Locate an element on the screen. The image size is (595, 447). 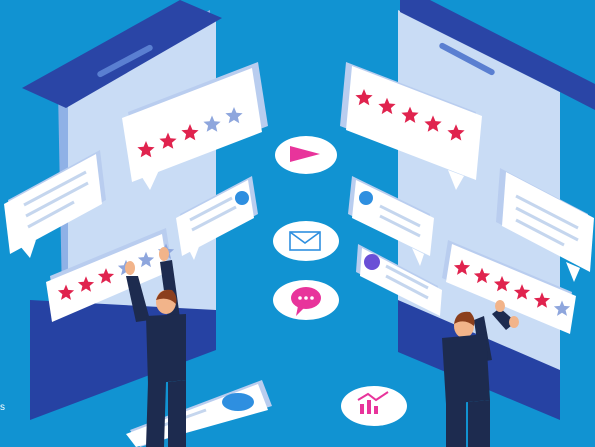
envelope-bubble is located at coordinates (306, 241).